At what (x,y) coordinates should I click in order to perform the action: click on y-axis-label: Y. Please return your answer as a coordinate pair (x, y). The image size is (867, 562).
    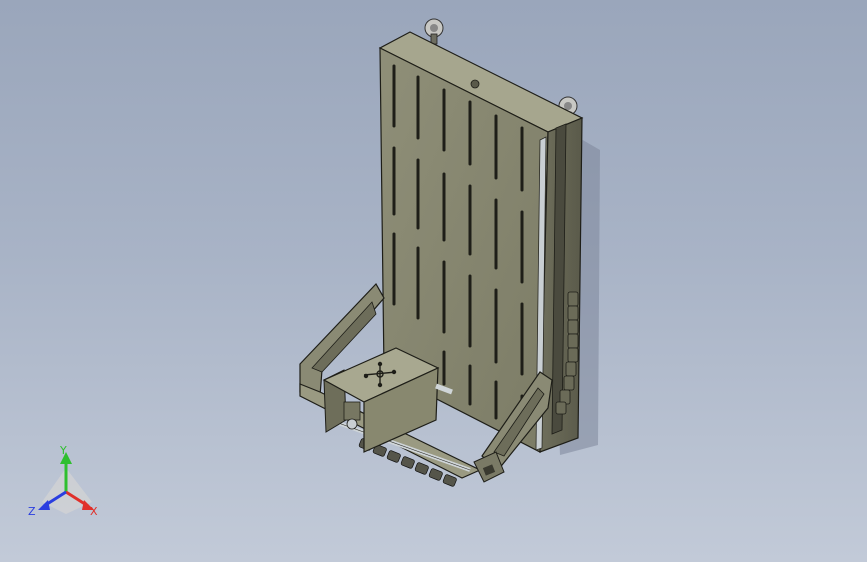
    Looking at the image, I should click on (63, 451).